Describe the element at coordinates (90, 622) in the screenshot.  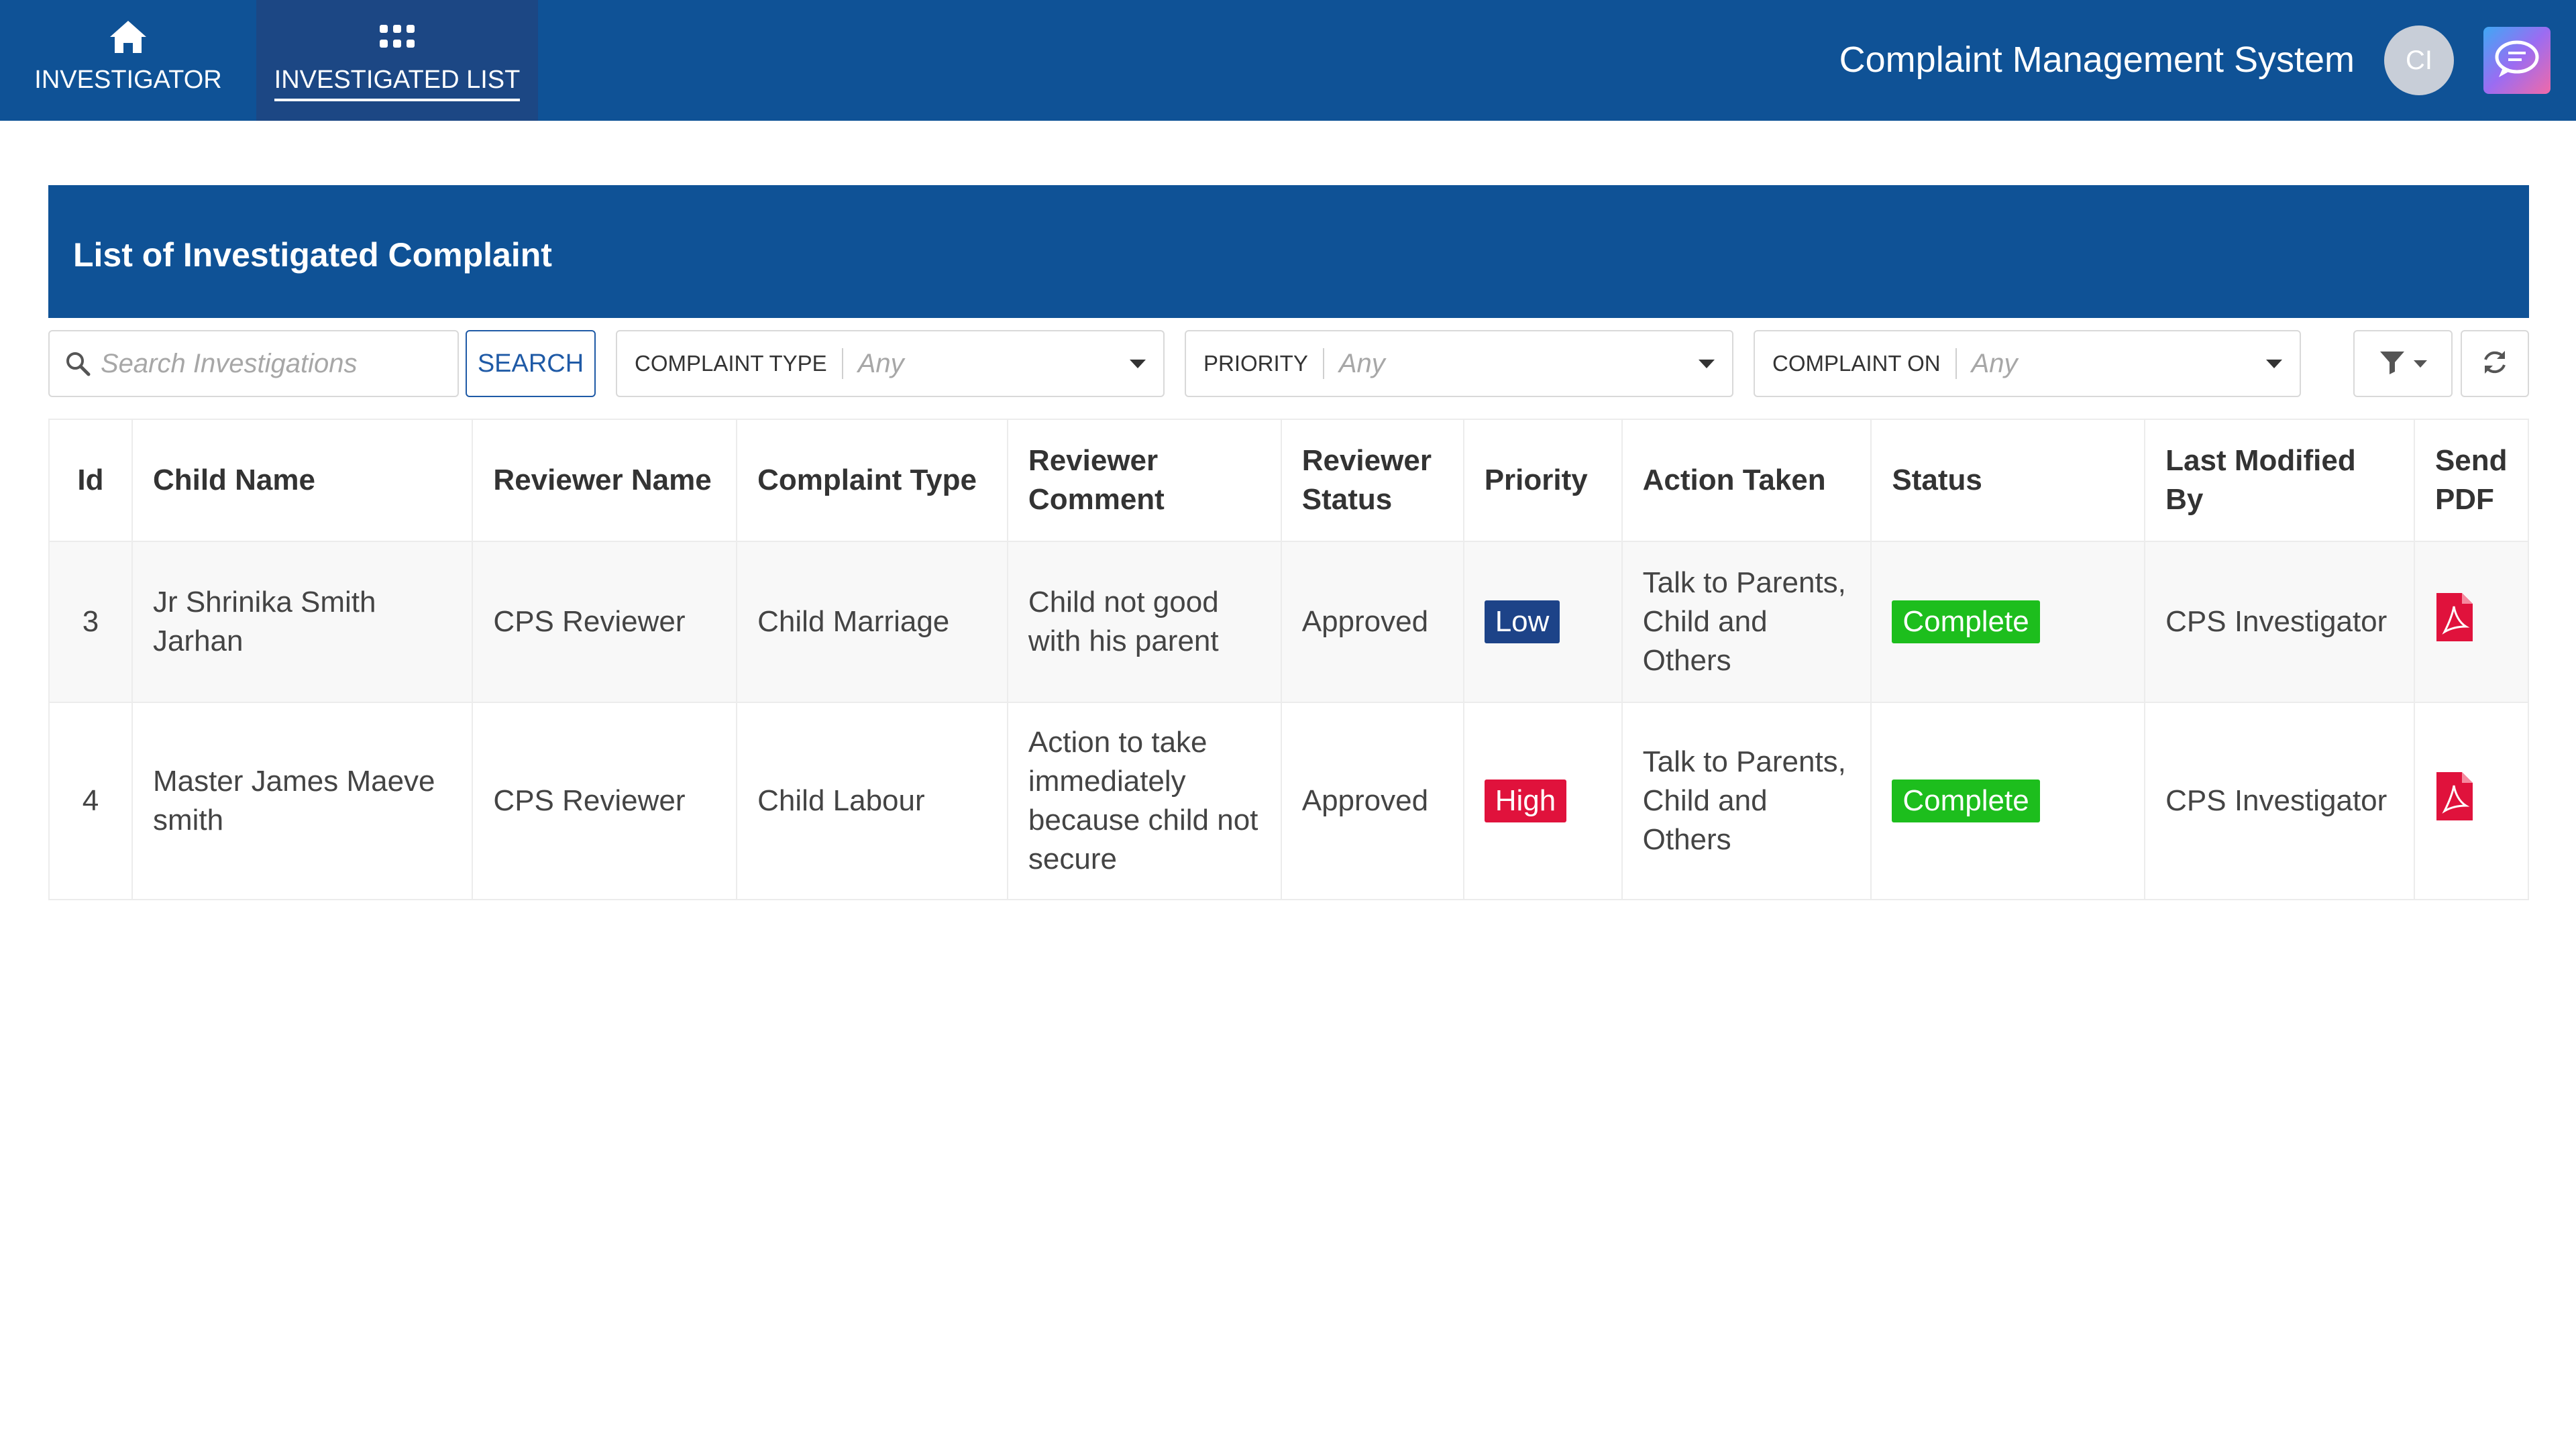
I see `cell-id: 3` at that location.